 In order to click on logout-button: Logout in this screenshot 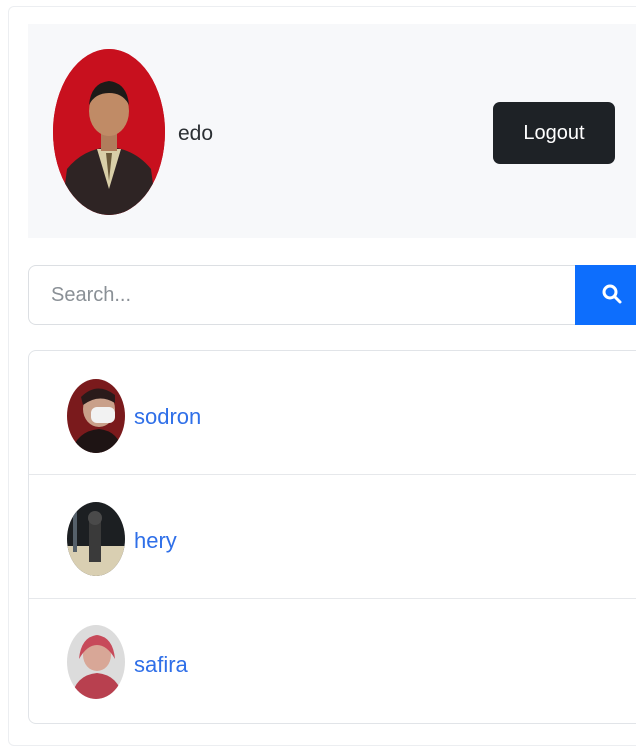, I will do `click(554, 133)`.